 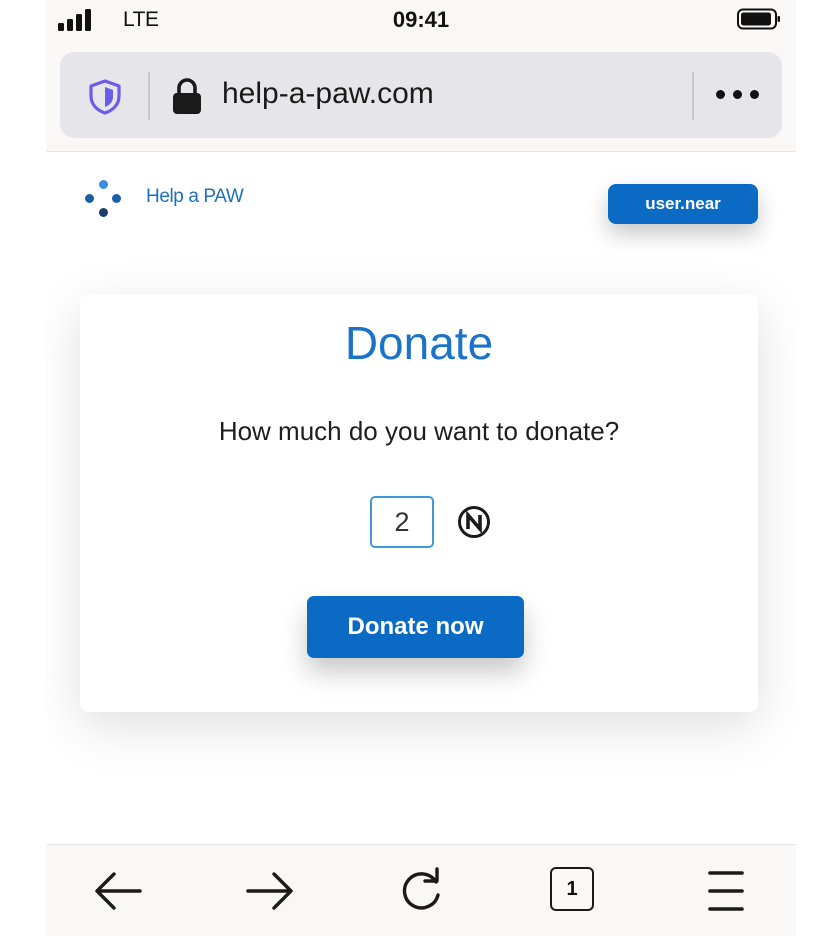 I want to click on address-bar: help-a-paw.com, so click(x=421, y=95).